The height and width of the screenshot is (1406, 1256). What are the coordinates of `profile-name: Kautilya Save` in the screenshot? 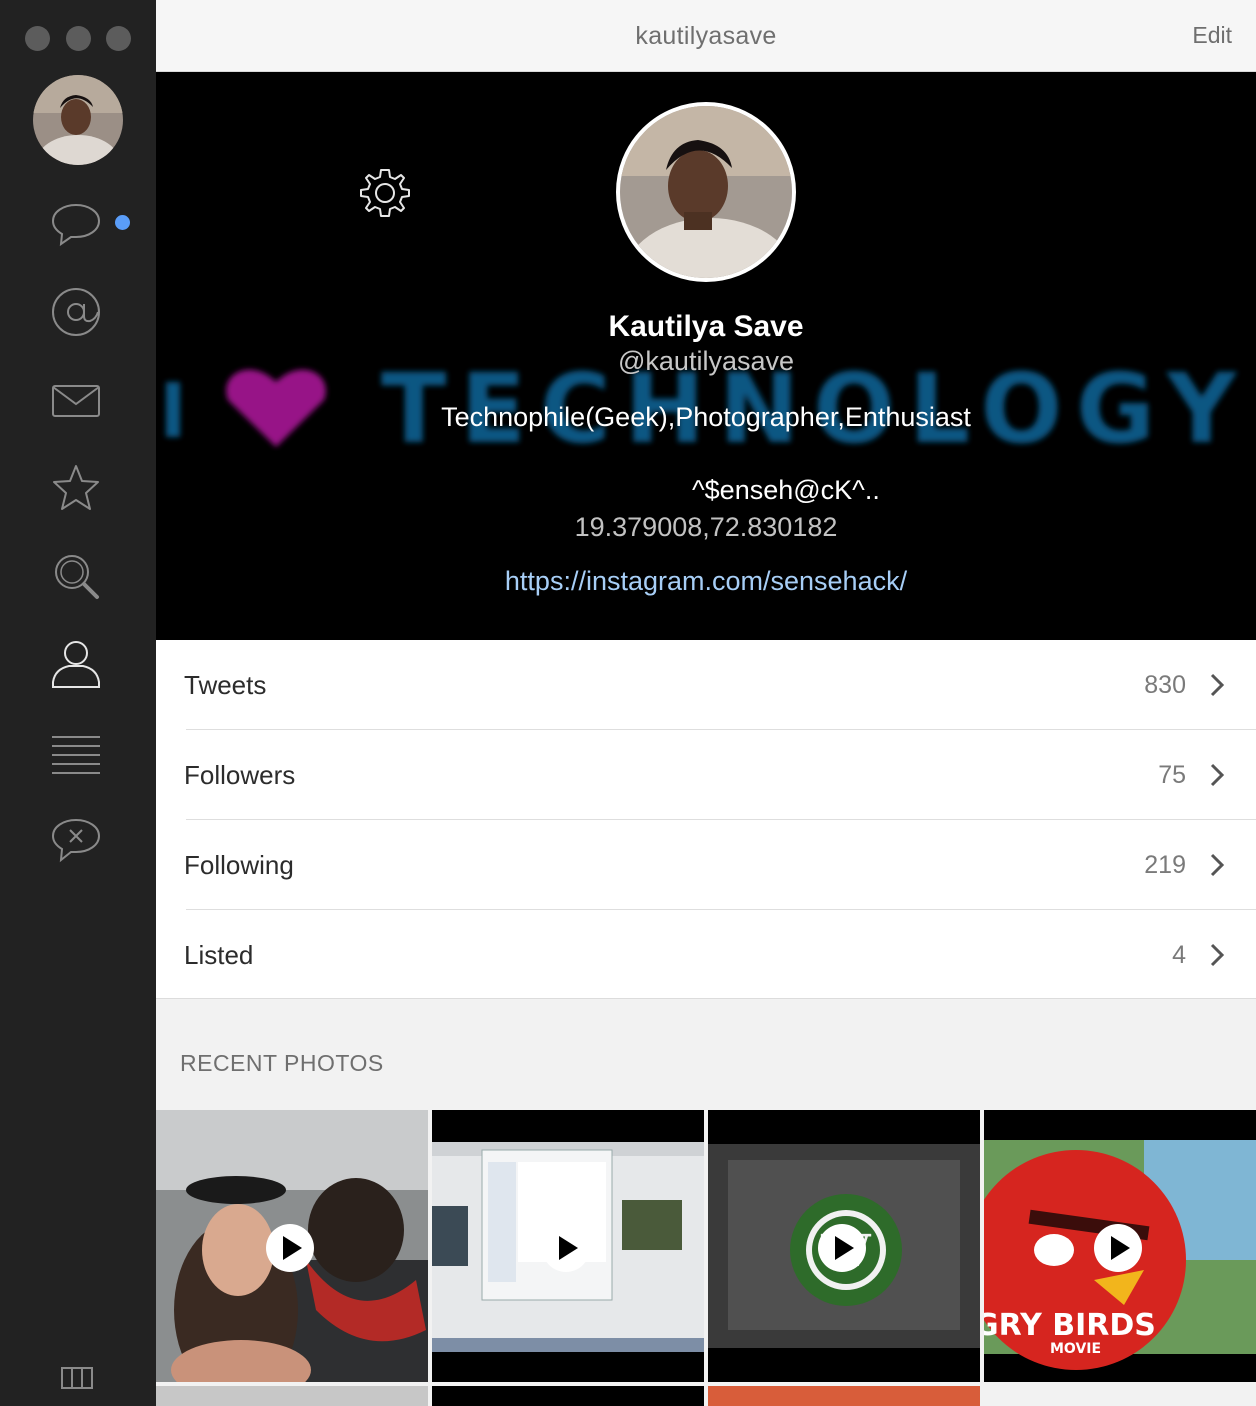 It's located at (706, 326).